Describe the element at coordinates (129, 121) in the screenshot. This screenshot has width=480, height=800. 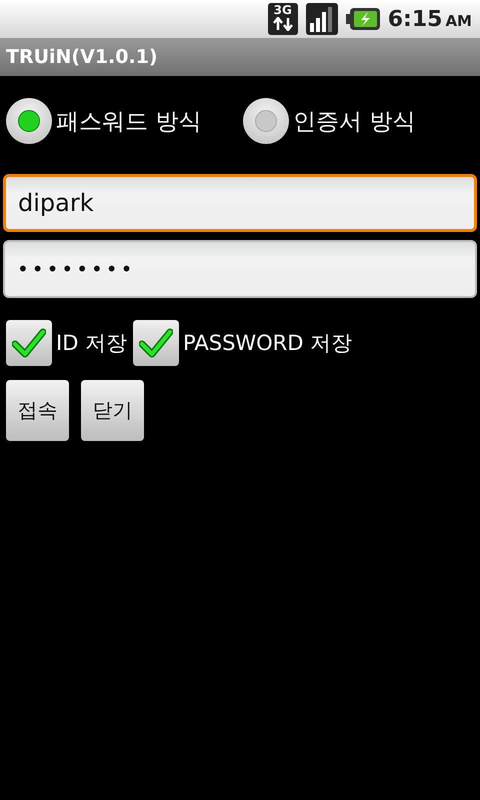
I see `radio-label: 패스워드 방식` at that location.